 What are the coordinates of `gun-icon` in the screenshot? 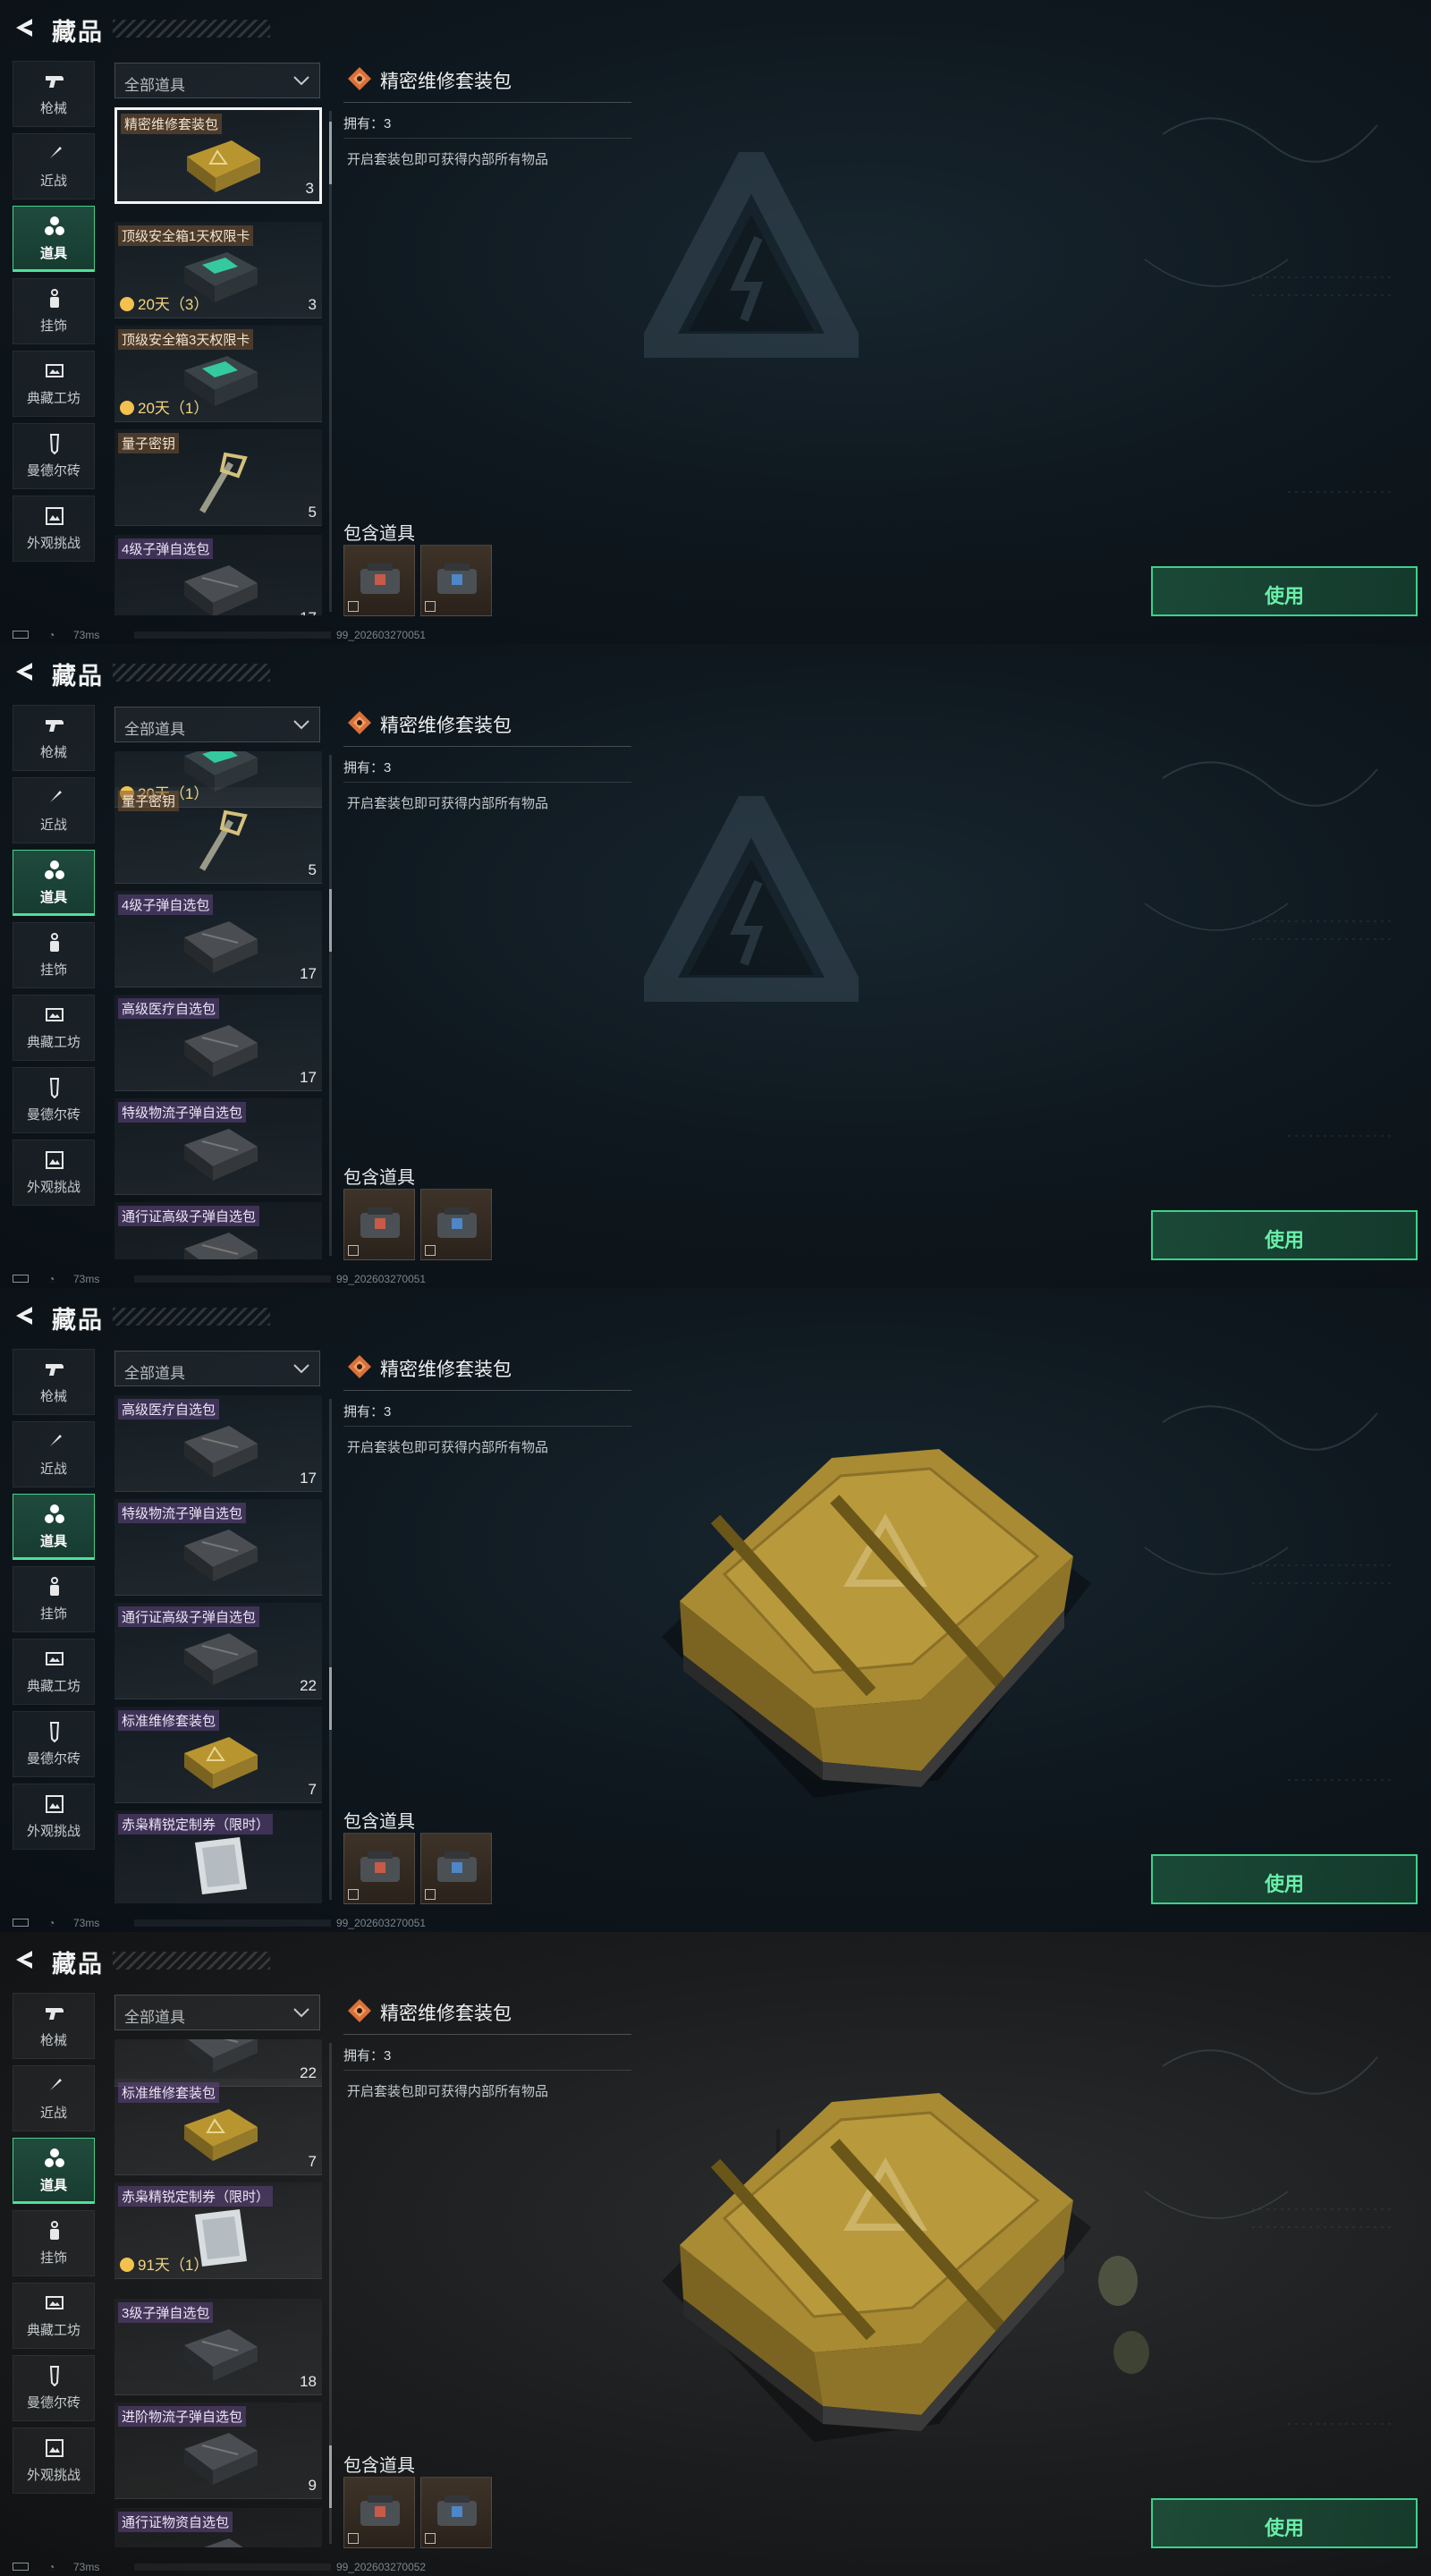 It's located at (55, 725).